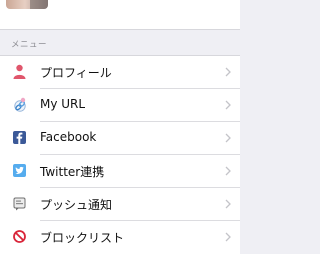 The width and height of the screenshot is (320, 254). Describe the element at coordinates (82, 238) in the screenshot. I see `menu-item-label: ブロックリスト` at that location.